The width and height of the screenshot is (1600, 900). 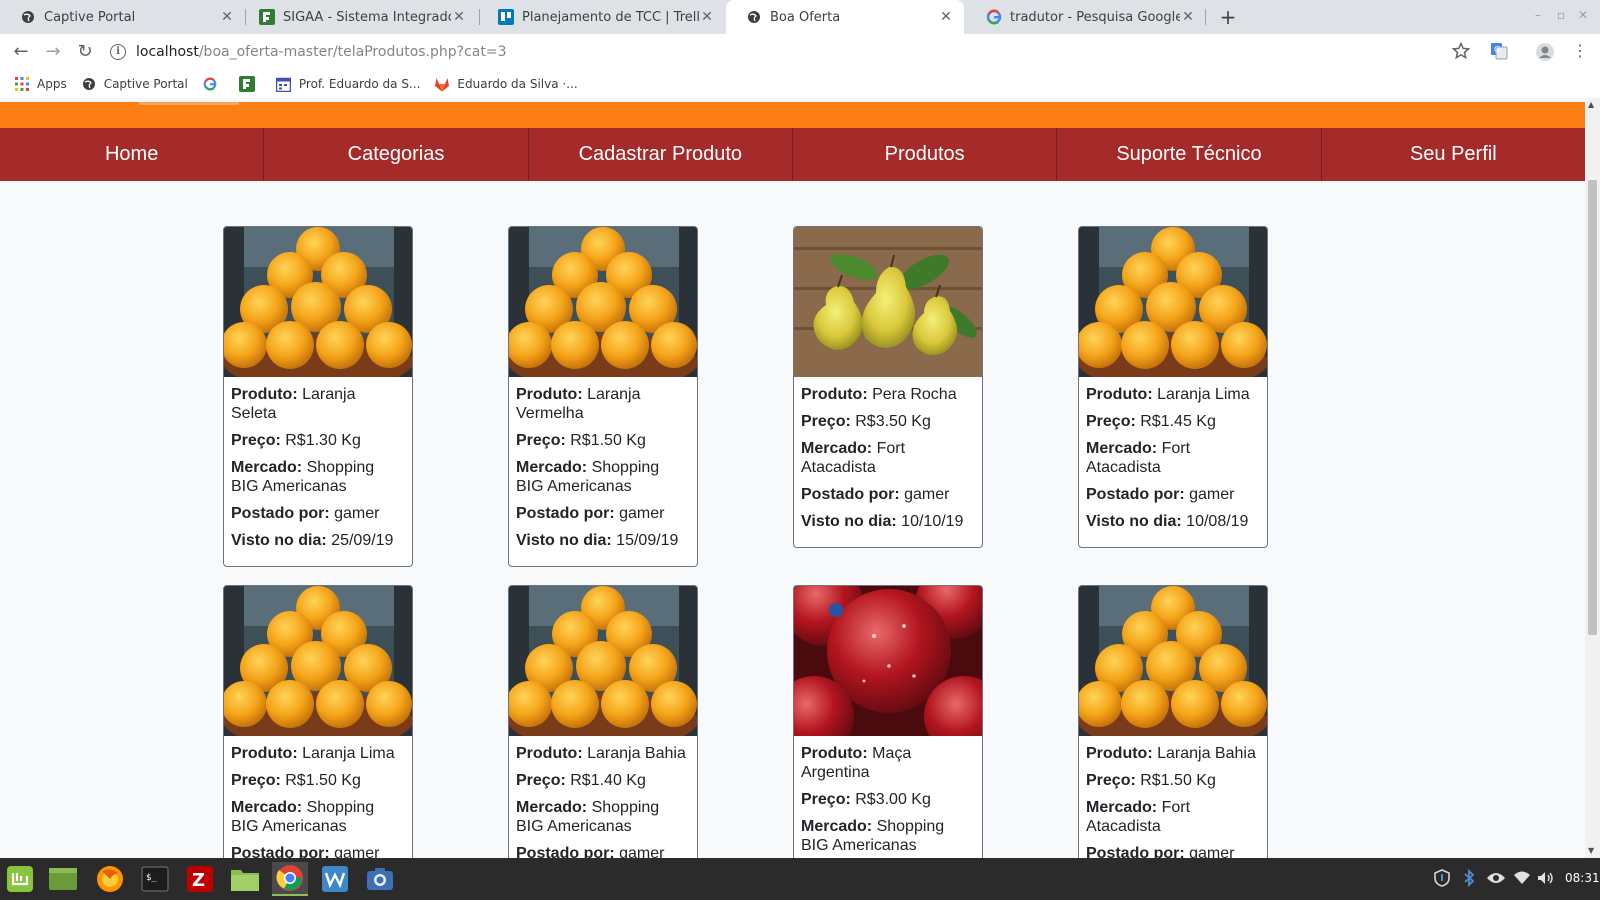 I want to click on mysql-workbench-icon, so click(x=335, y=879).